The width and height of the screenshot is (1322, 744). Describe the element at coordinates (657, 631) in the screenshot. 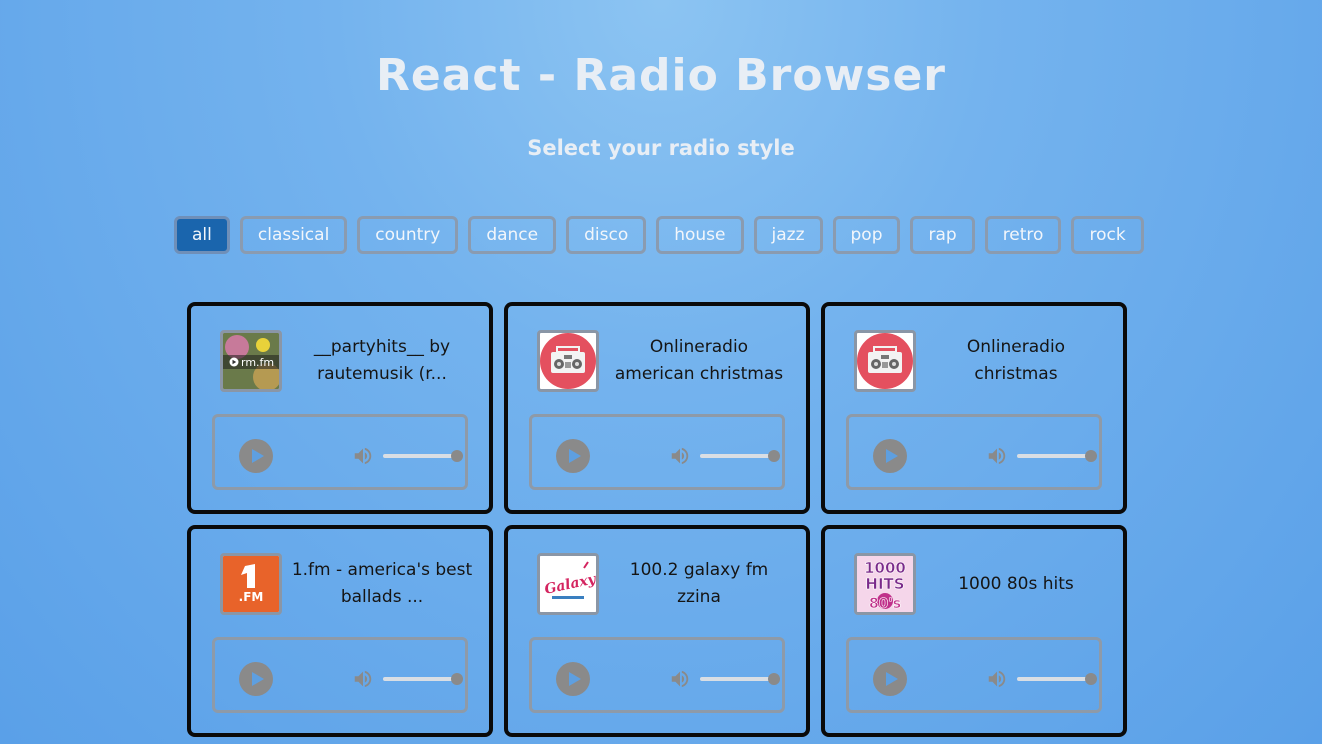

I see `station-card: Galaxy 100.2 galaxy fm zzina` at that location.